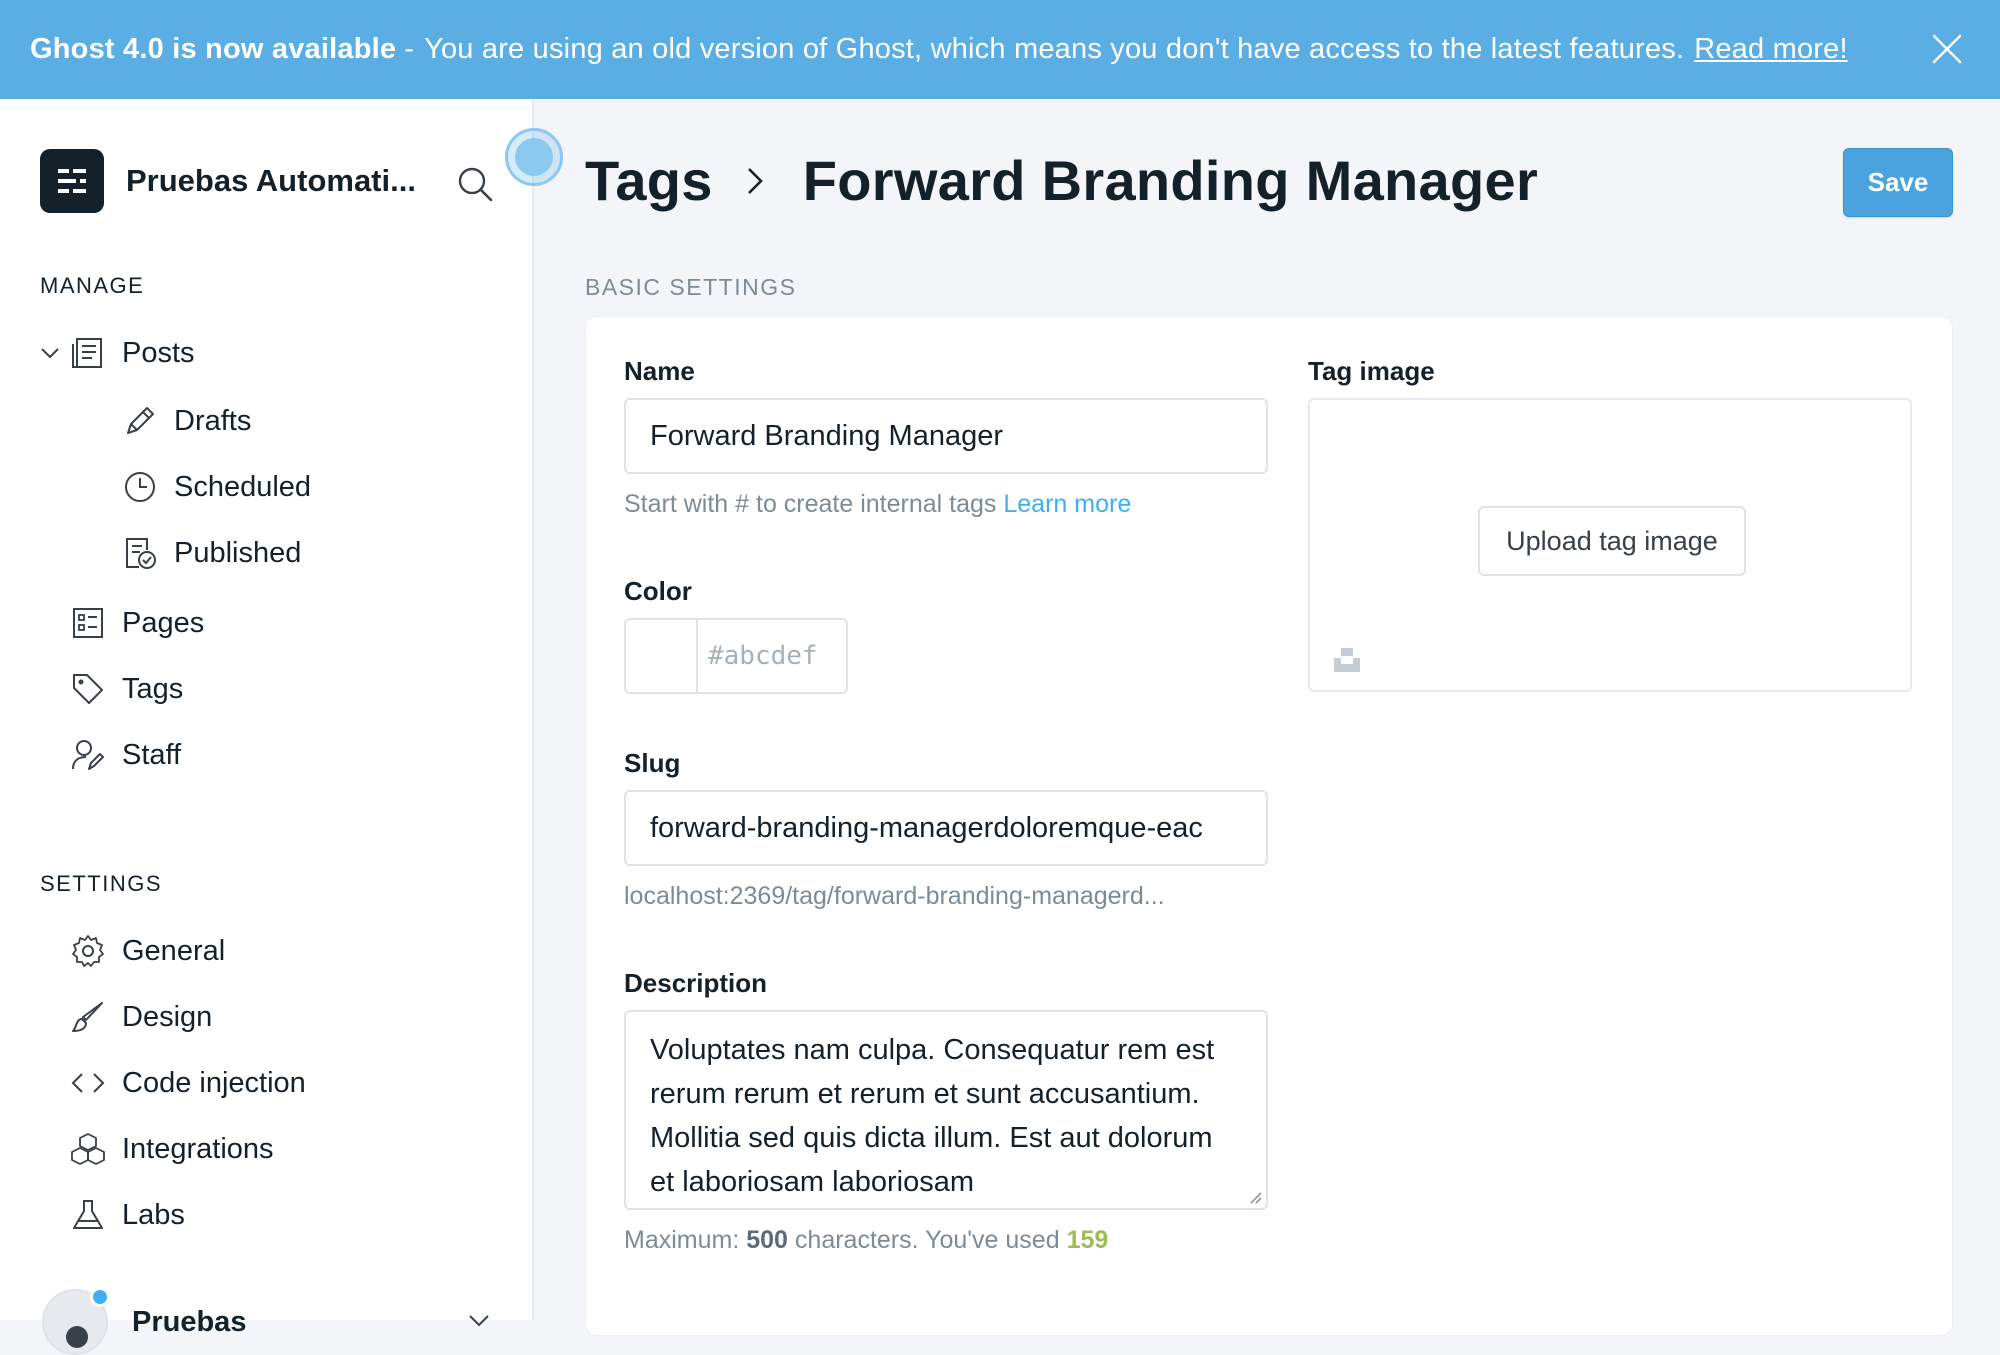  I want to click on page-title: Forward Branding Manager, so click(1170, 180).